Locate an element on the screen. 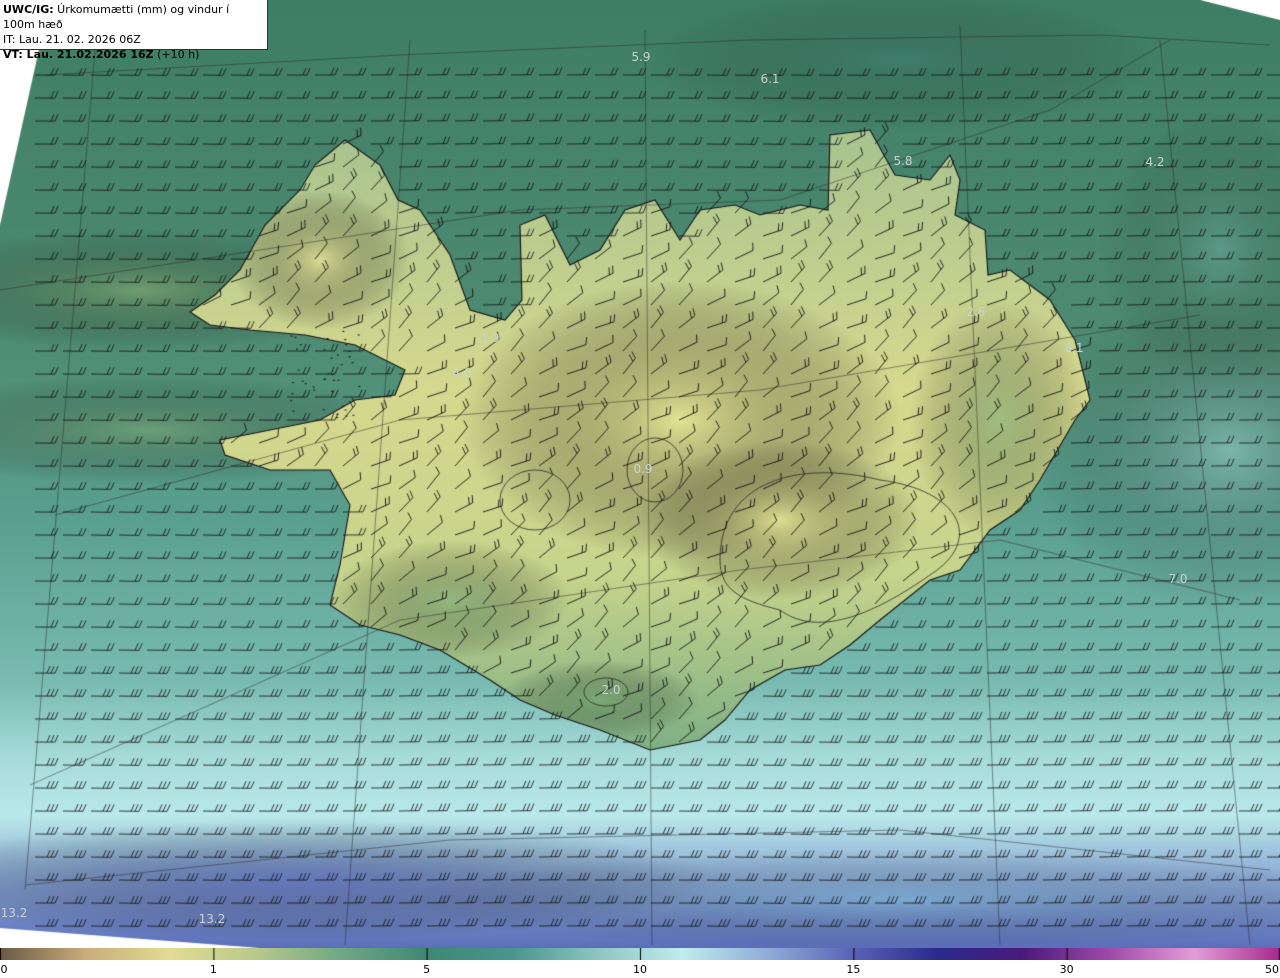 This screenshot has height=978, width=1280. map-value-label: 2.6 is located at coordinates (975, 312).